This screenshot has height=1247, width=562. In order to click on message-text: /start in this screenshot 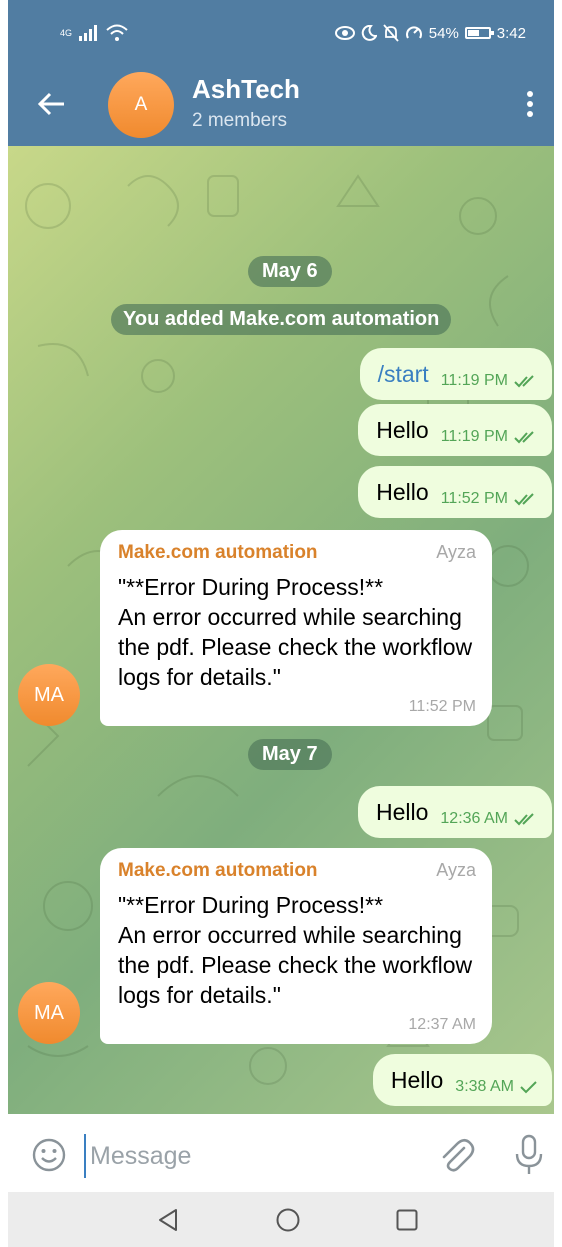, I will do `click(403, 374)`.